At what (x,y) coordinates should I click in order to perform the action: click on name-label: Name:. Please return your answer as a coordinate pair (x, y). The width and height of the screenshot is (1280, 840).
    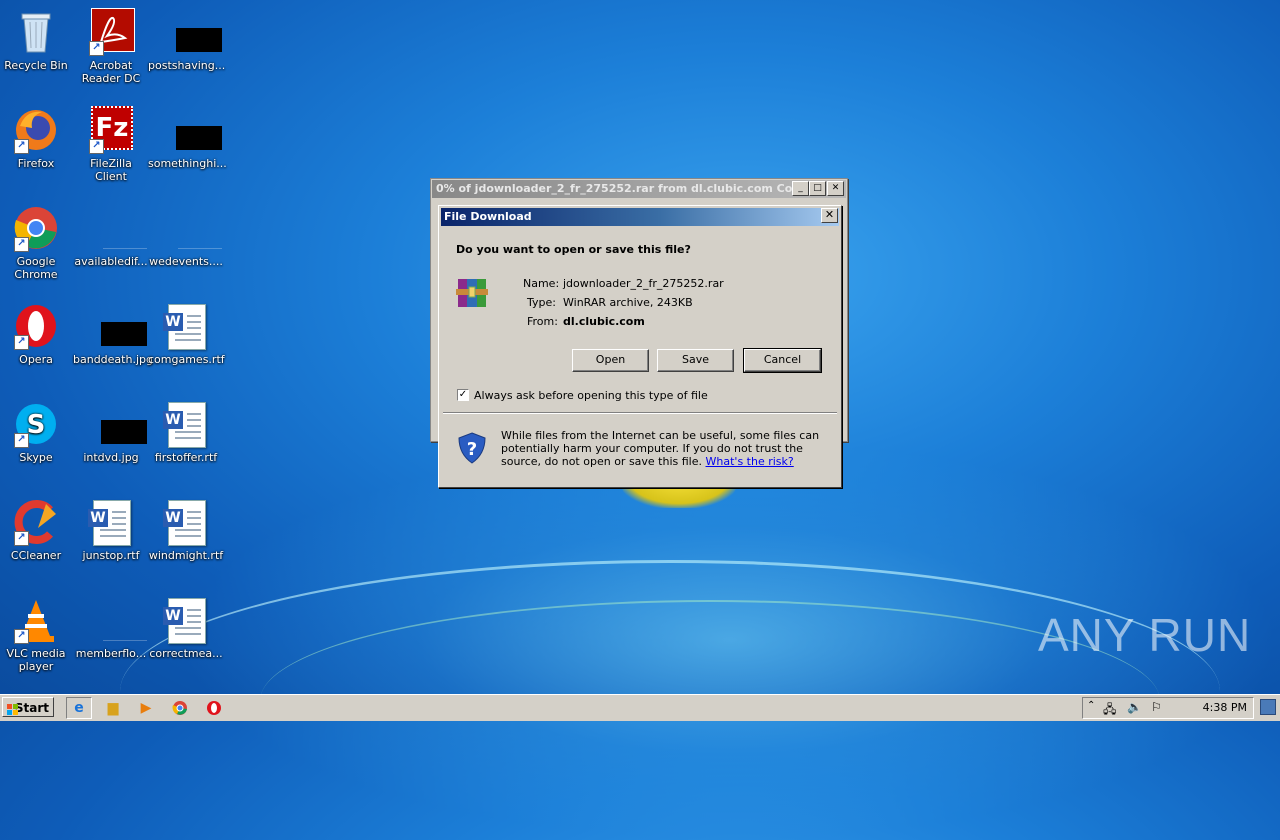
    Looking at the image, I should click on (541, 283).